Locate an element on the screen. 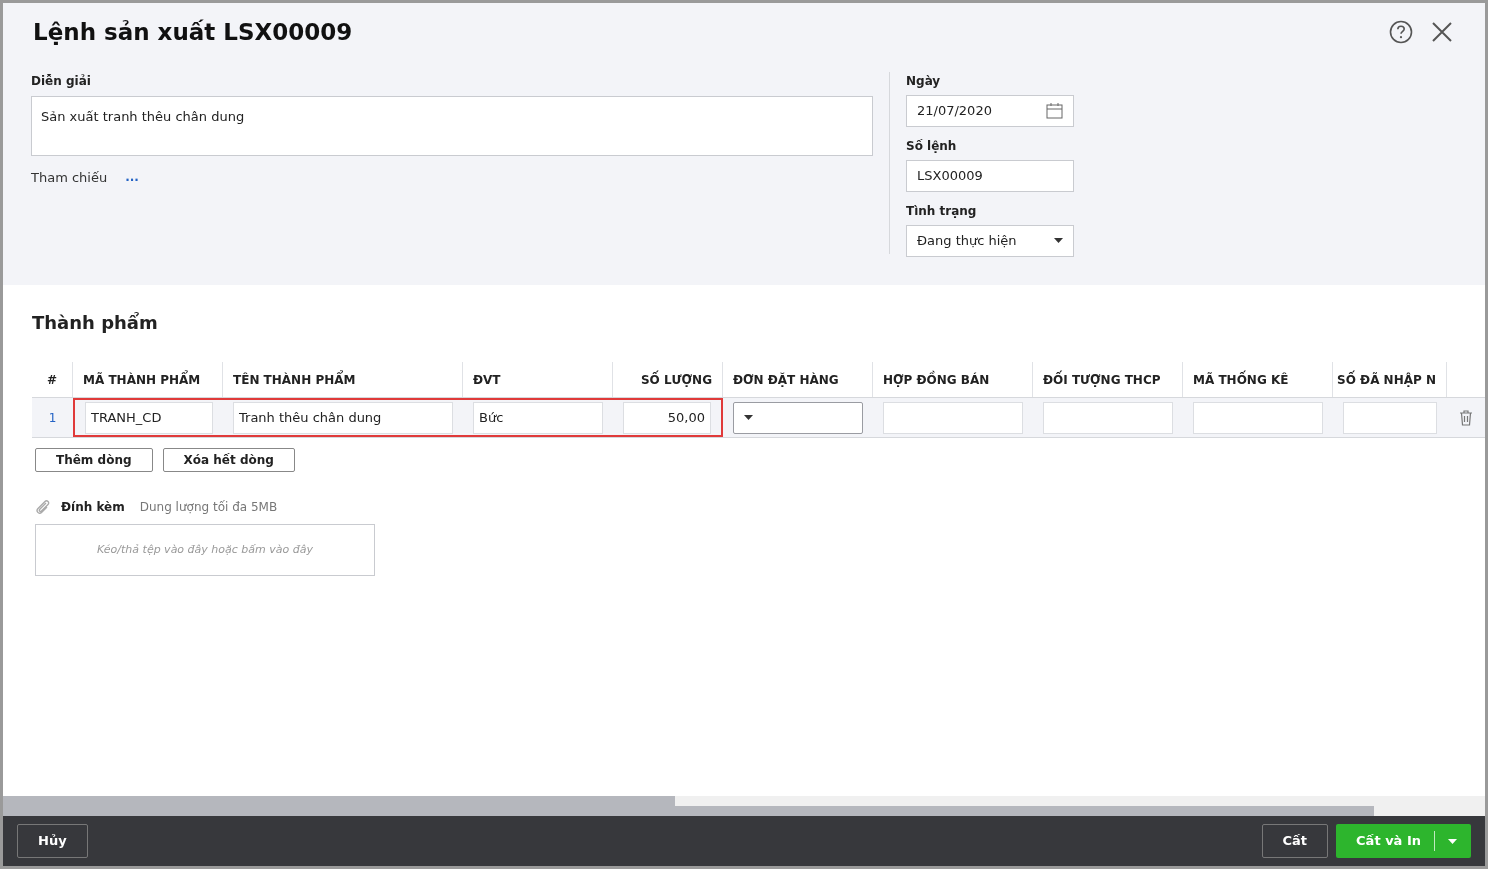 The image size is (1488, 869). cell-input: TRANH_CD is located at coordinates (149, 417).